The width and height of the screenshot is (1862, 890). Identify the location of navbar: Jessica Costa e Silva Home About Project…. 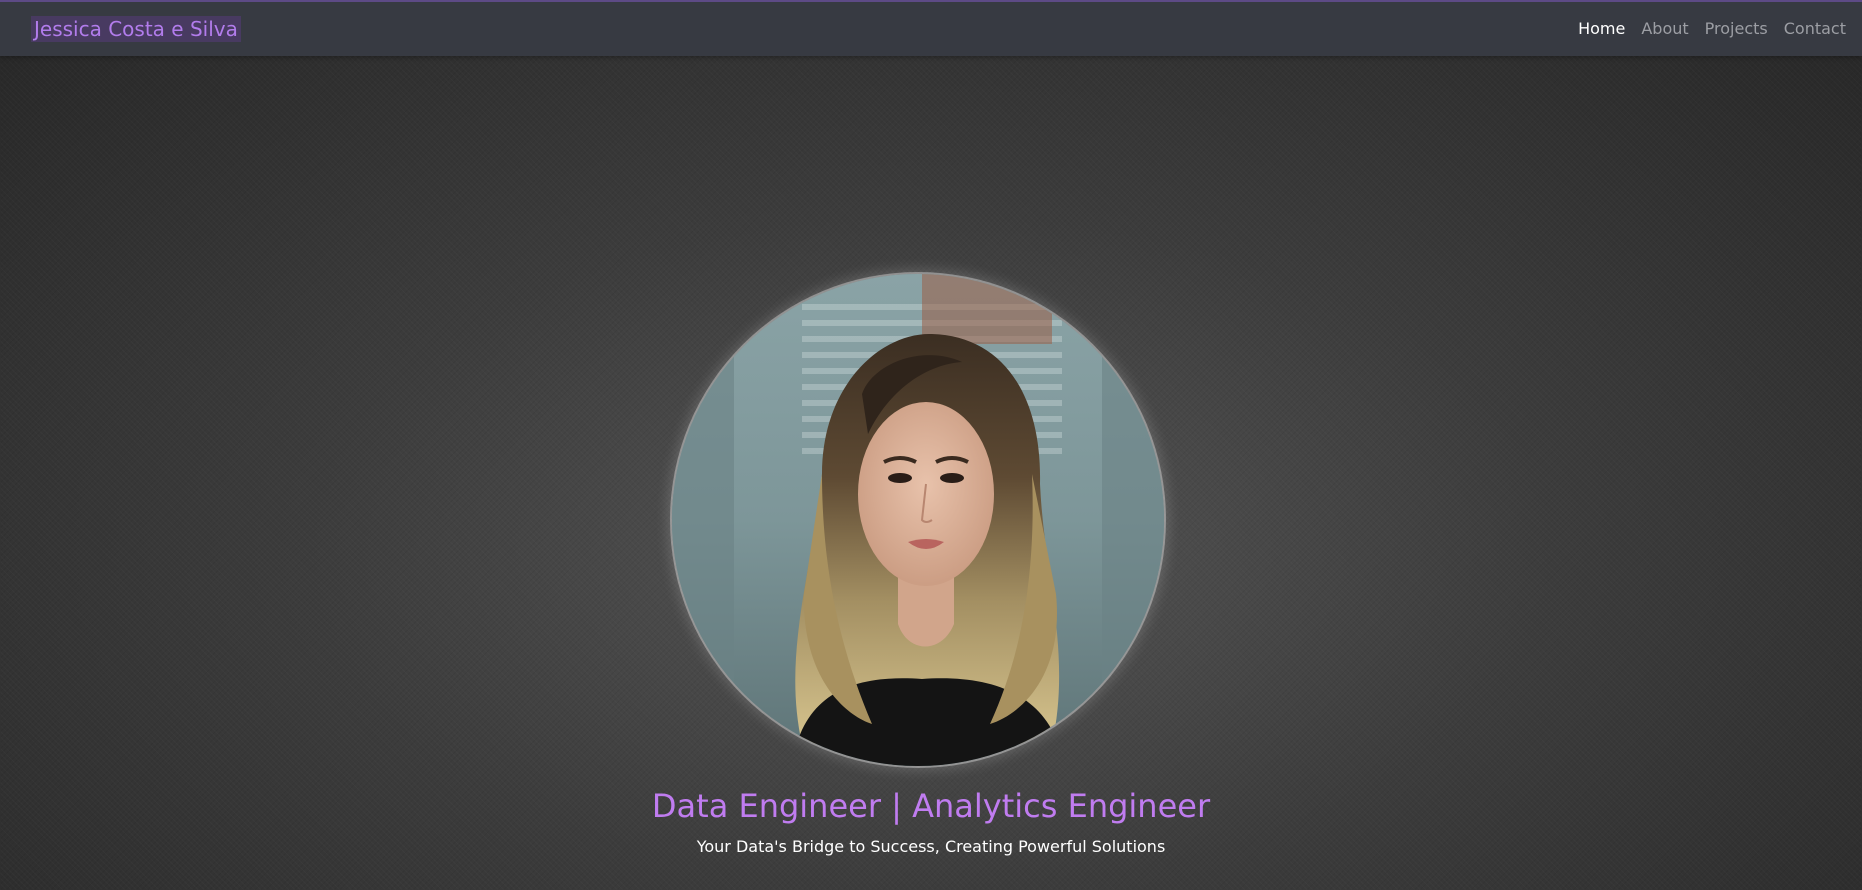
(931, 28).